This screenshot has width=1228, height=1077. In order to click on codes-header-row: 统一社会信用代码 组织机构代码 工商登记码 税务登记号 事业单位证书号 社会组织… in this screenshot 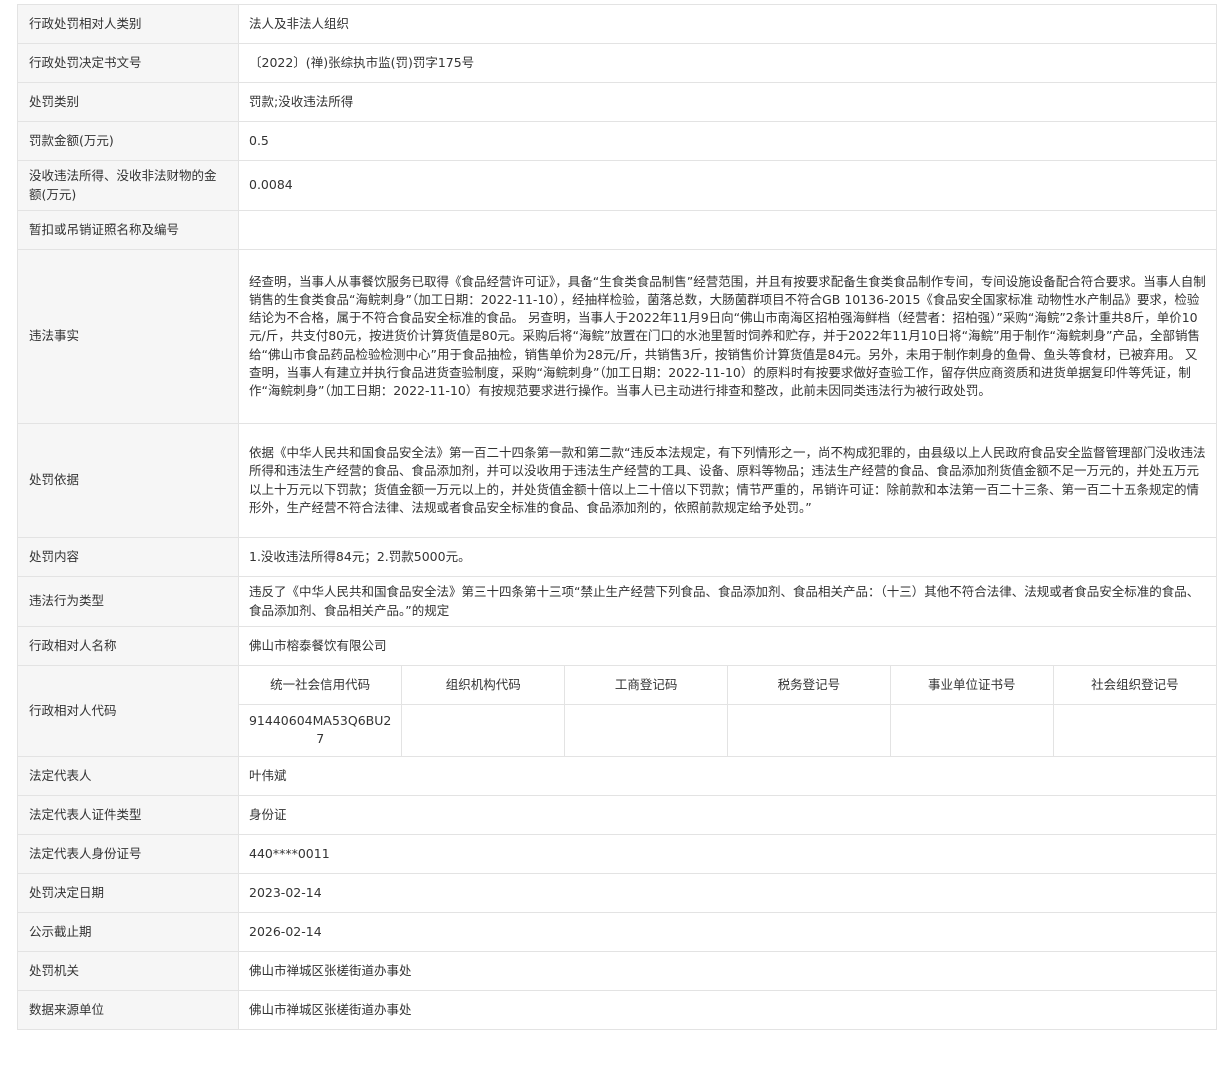, I will do `click(727, 685)`.